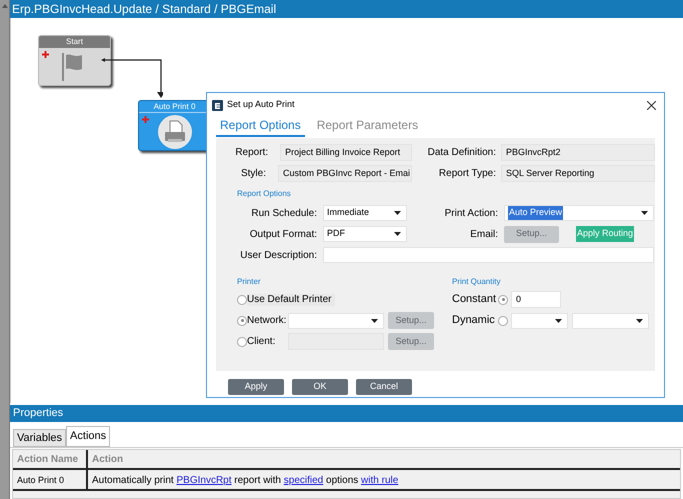 The width and height of the screenshot is (683, 499). What do you see at coordinates (73, 67) in the screenshot?
I see `flag-icon` at bounding box center [73, 67].